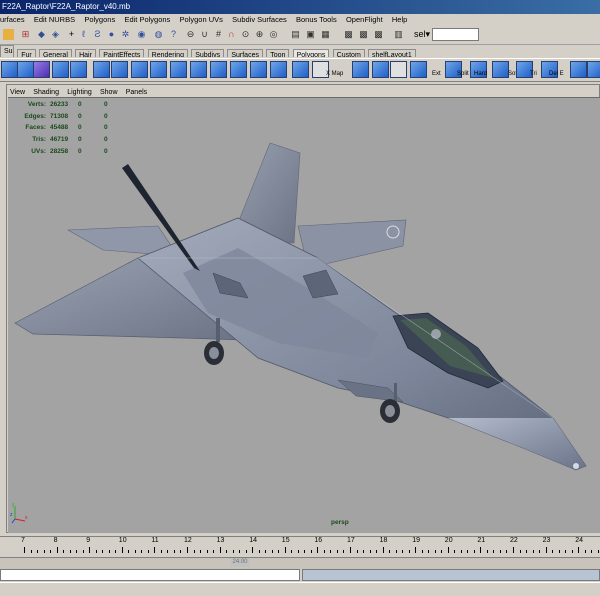 The image size is (600, 596). Describe the element at coordinates (36, 104) in the screenshot. I see `hud-label: Verts:` at that location.